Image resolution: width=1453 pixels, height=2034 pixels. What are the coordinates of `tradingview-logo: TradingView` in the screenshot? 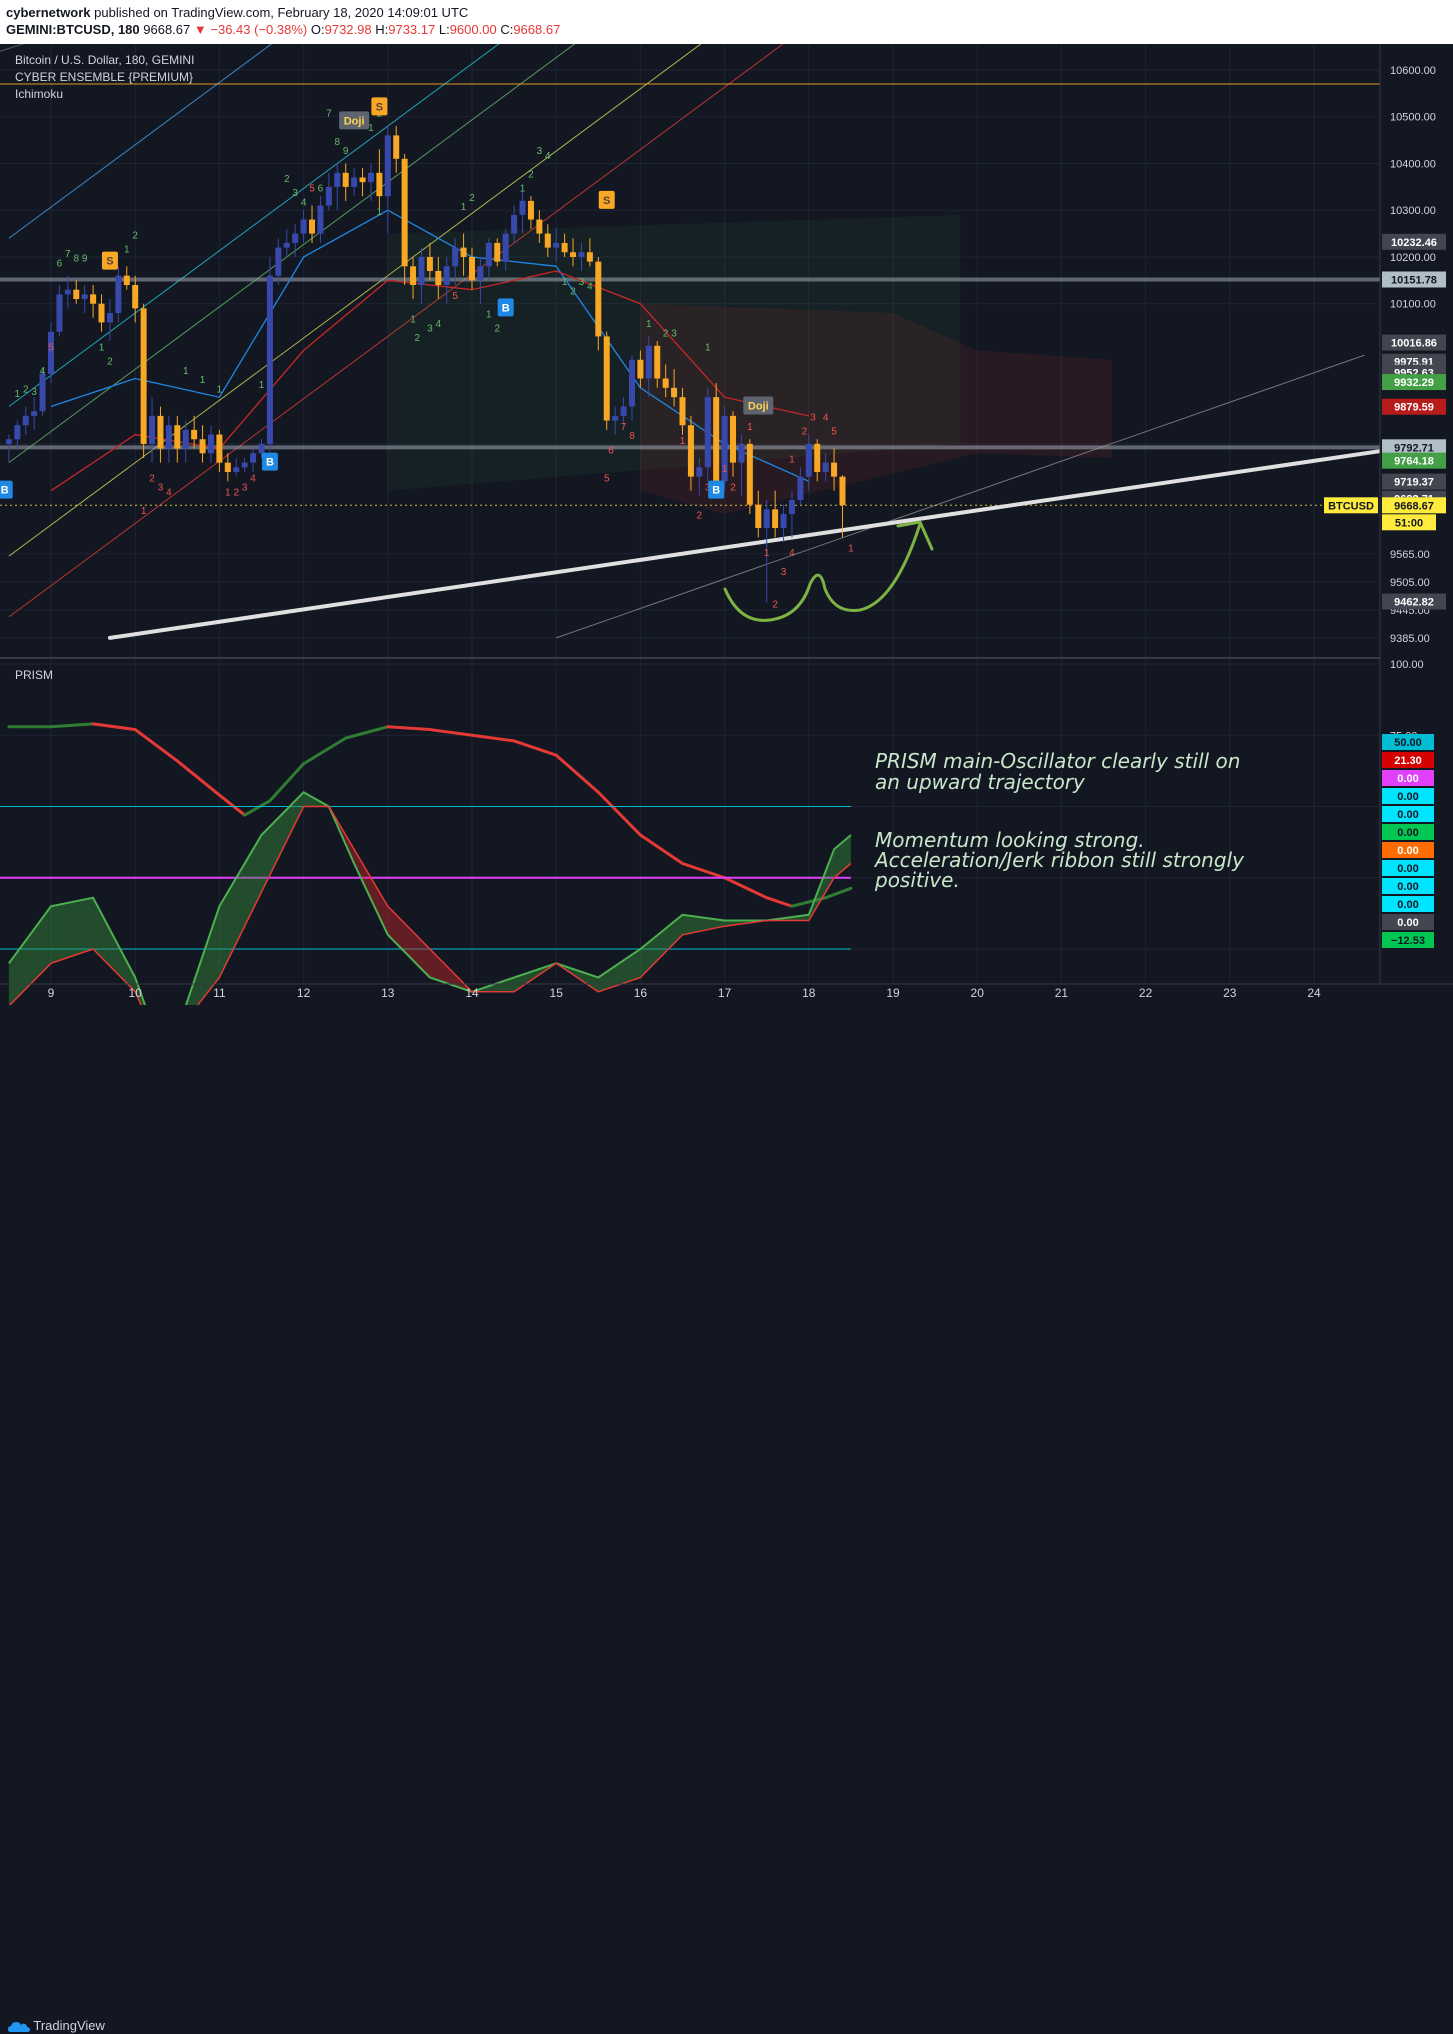 It's located at (56, 2026).